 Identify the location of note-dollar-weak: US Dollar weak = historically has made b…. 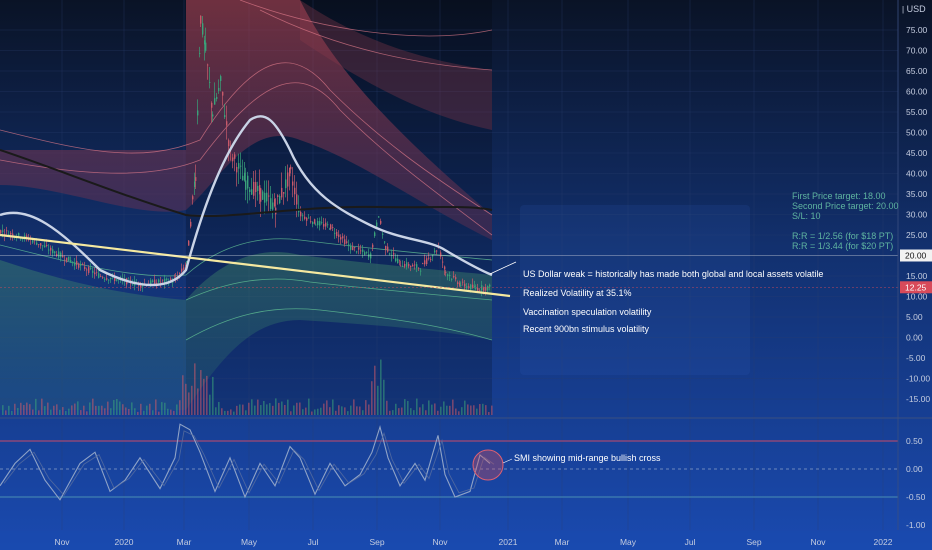
(673, 274).